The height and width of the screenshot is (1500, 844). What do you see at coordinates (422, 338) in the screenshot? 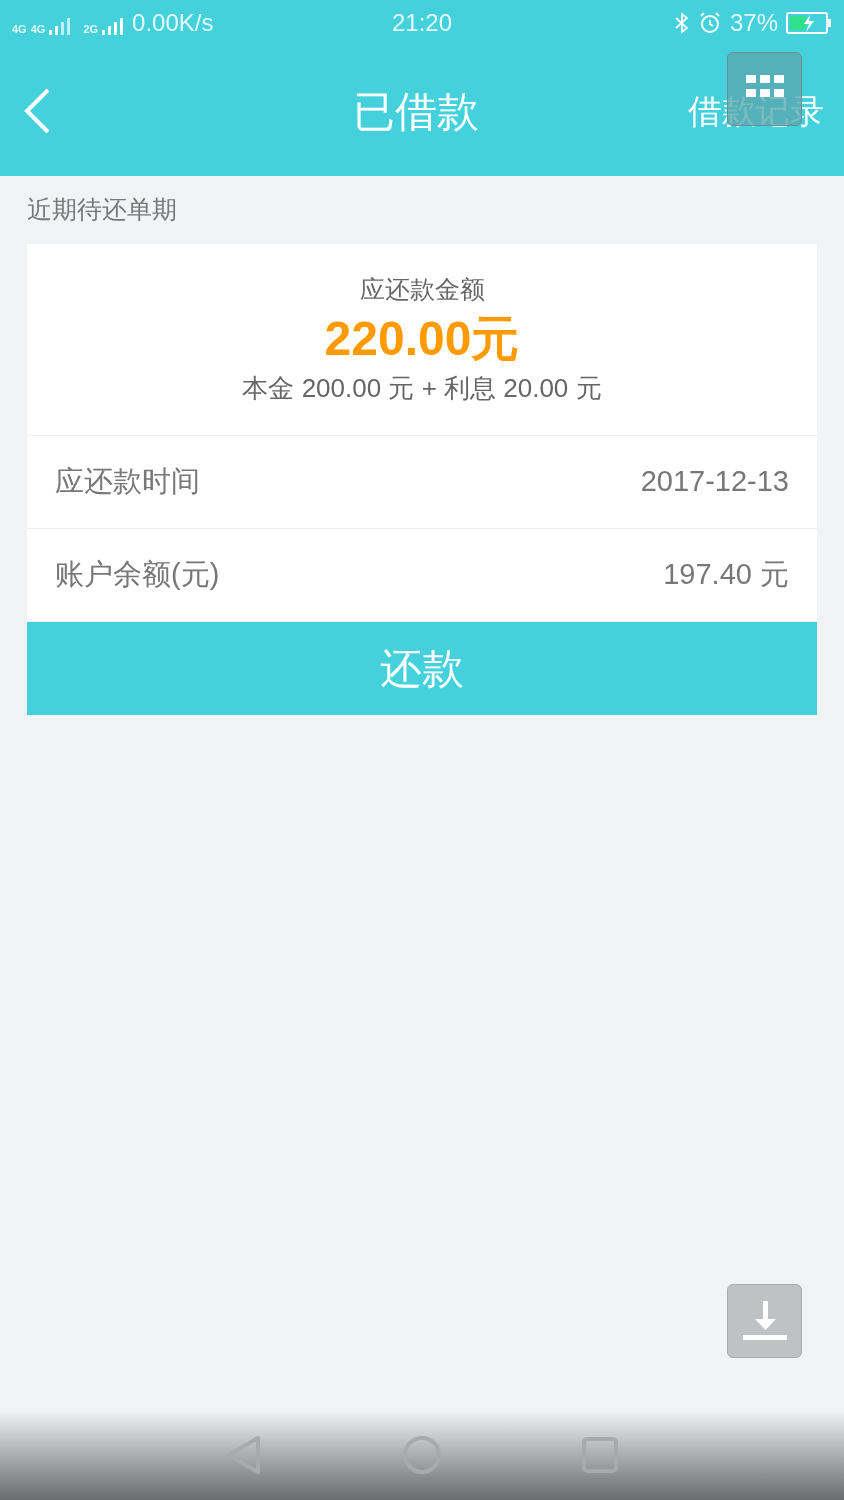
I see `amount-due: 220.00元` at bounding box center [422, 338].